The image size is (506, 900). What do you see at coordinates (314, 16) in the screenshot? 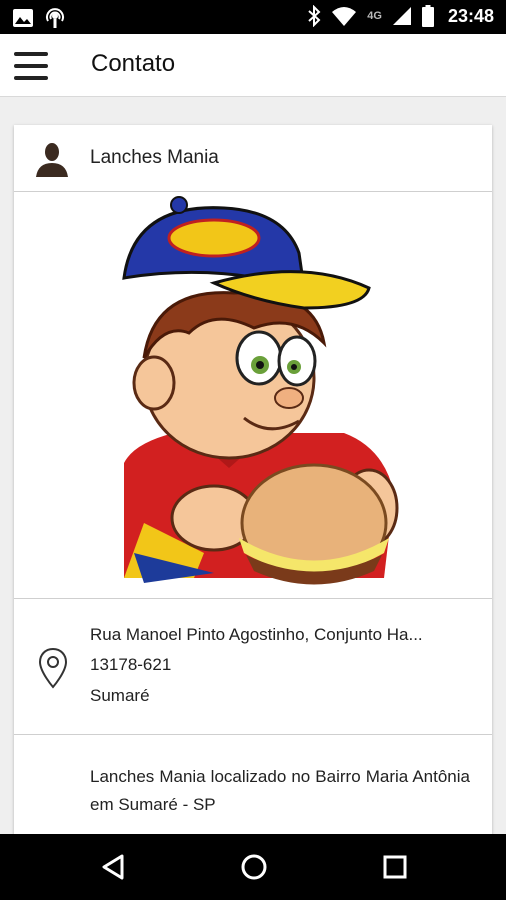
I see `bluetooth-icon` at bounding box center [314, 16].